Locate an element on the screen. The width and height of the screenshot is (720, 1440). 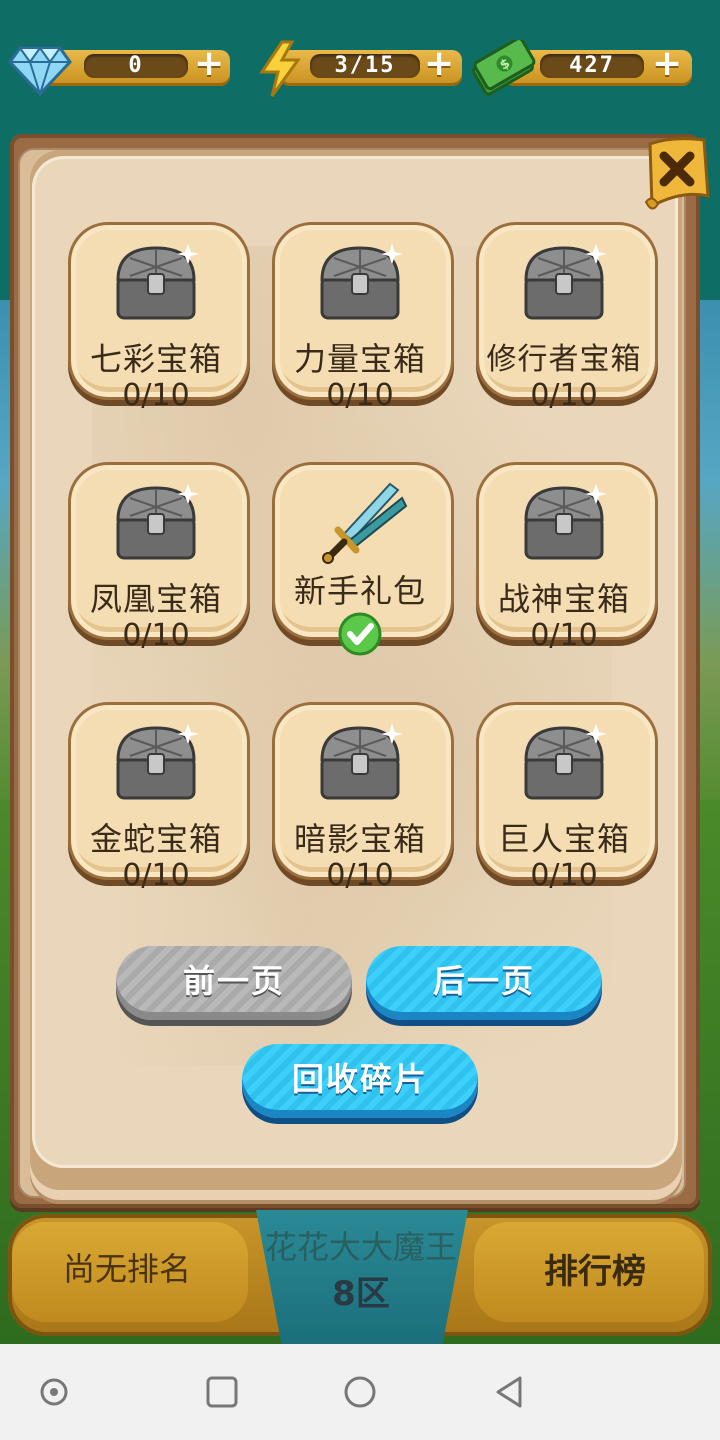
currency-cash: 427 + $ is located at coordinates (581, 68).